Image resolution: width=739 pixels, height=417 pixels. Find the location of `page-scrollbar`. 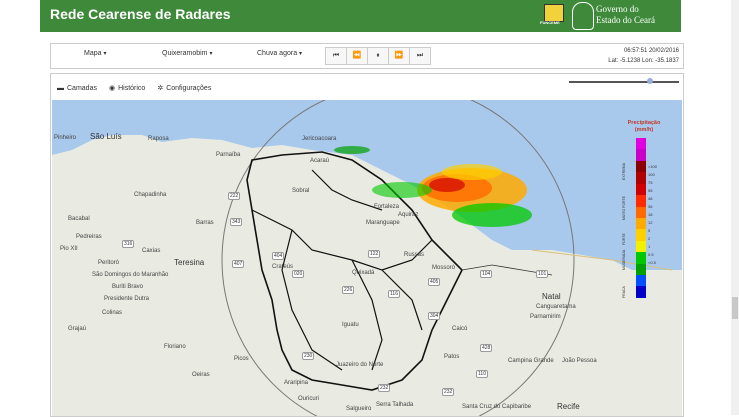

page-scrollbar is located at coordinates (735, 207).